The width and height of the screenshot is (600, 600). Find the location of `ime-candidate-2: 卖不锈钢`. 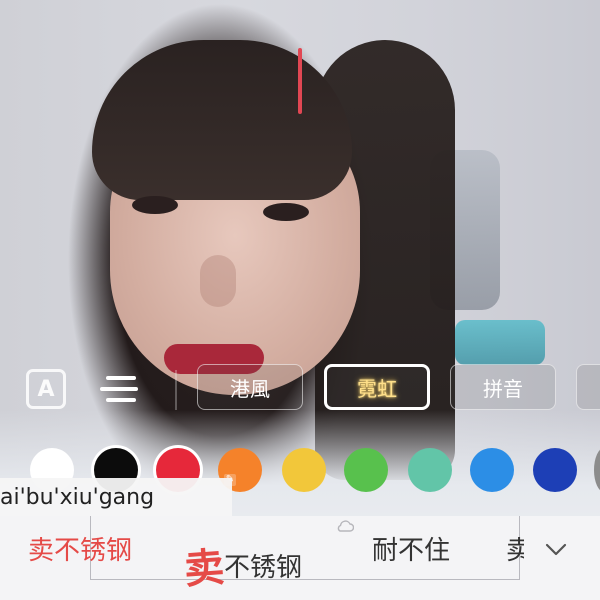

ime-candidate-2: 卖不锈钢 is located at coordinates (243, 562).